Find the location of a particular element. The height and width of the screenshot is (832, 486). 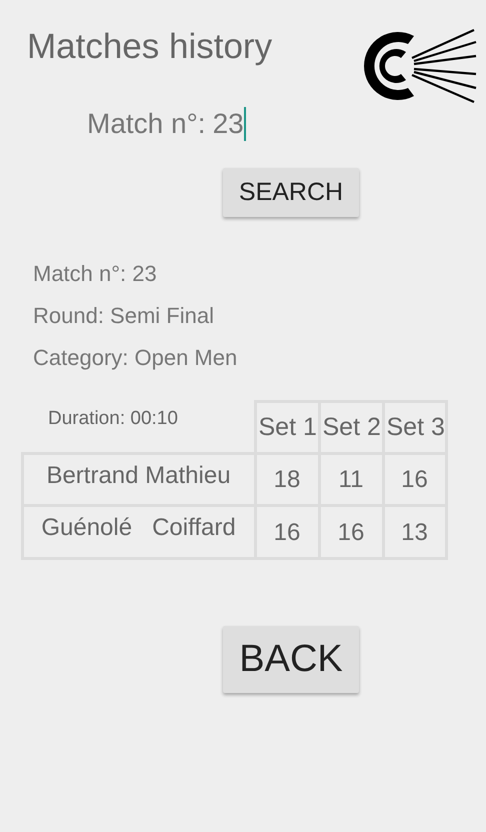

player-cell: Bertrand Mathieu is located at coordinates (138, 479).